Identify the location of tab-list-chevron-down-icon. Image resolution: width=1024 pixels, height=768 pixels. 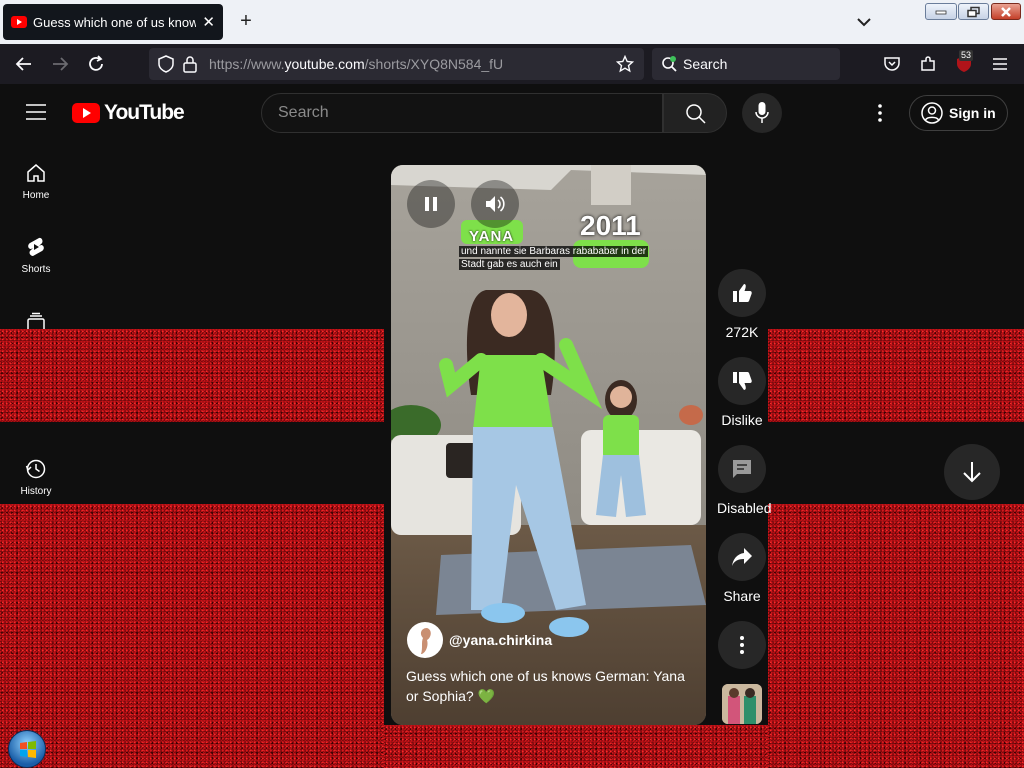
(864, 22).